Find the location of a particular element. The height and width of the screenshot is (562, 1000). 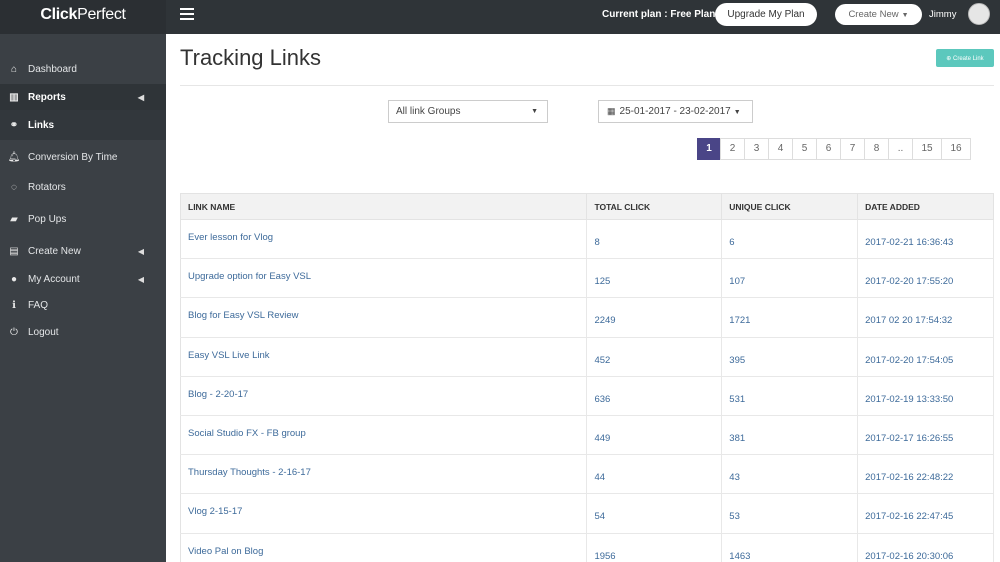

link-name: Ever lesson for Vlog is located at coordinates (230, 237).